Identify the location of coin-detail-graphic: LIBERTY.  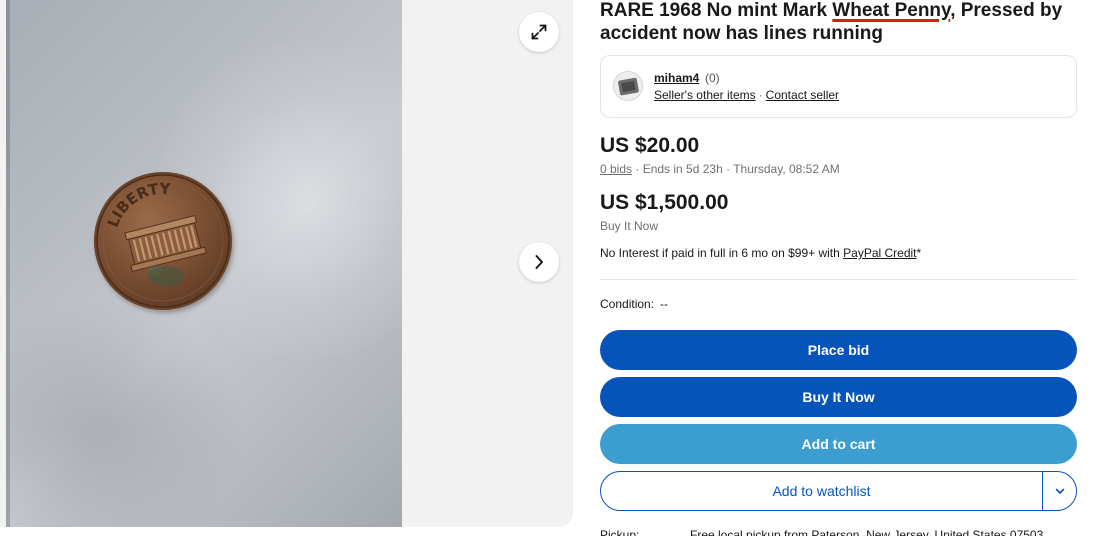
(163, 241).